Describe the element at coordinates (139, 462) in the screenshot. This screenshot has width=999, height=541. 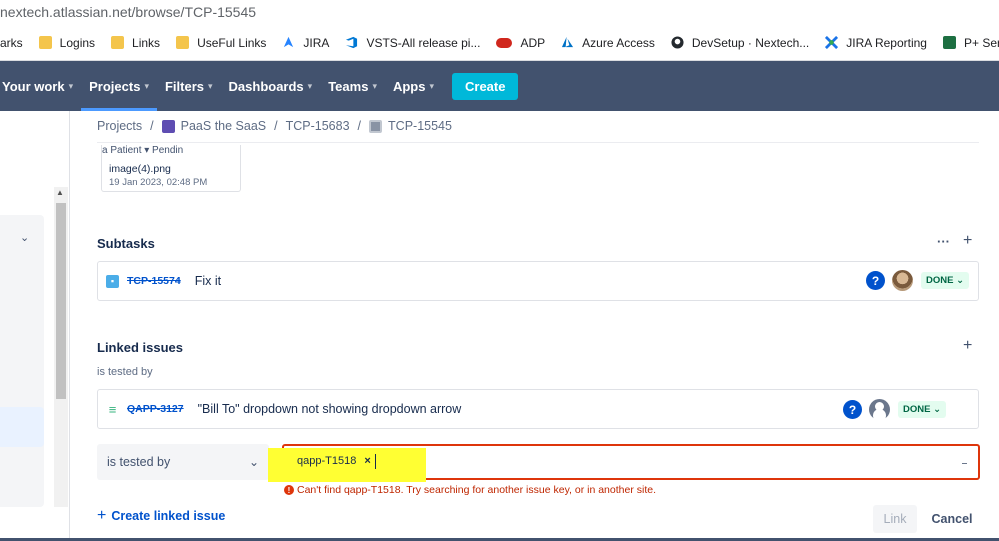
I see `link-type-value: is tested by` at that location.